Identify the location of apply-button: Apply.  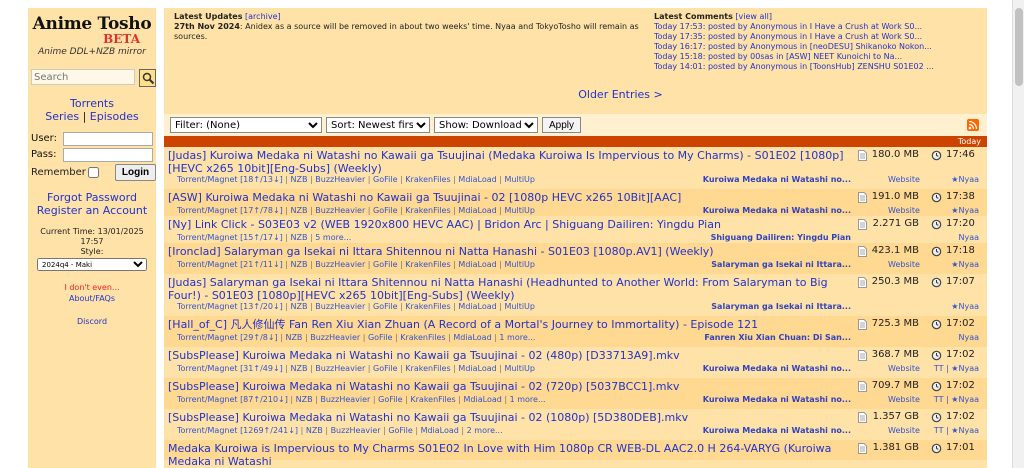
(562, 125).